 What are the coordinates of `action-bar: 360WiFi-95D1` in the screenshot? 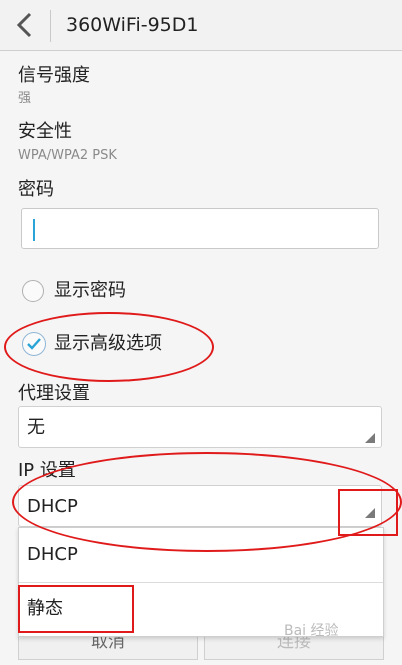 It's located at (201, 25).